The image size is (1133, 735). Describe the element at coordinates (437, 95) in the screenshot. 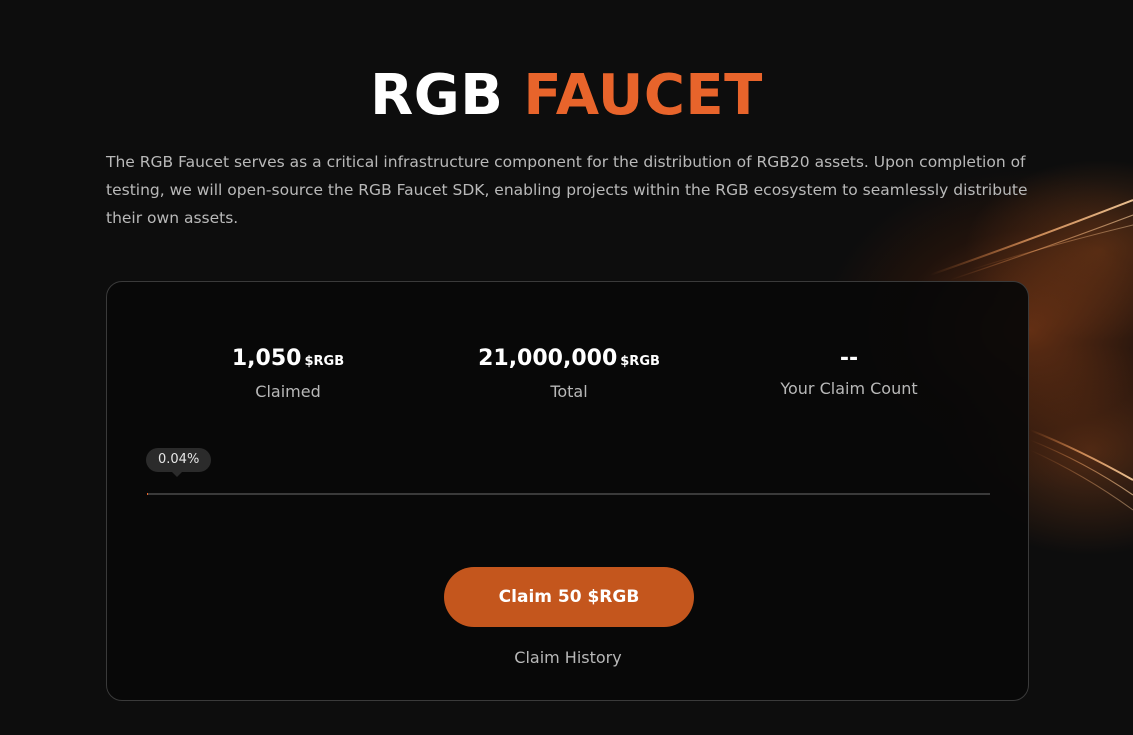

I see `title-rgb: RGB` at that location.